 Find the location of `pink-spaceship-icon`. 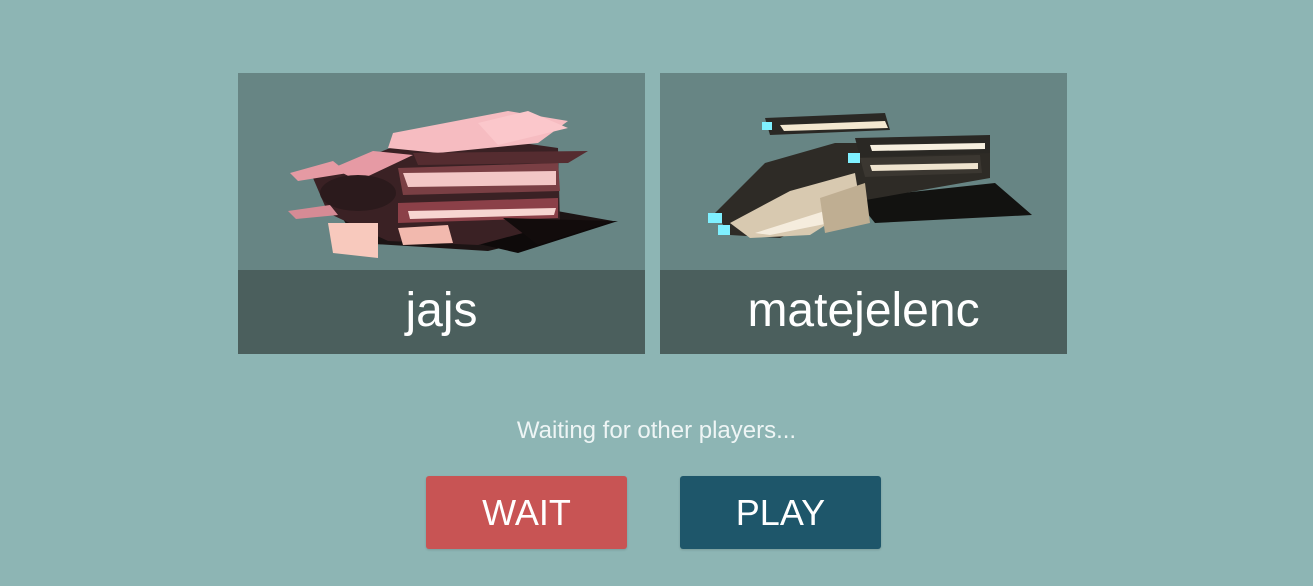

pink-spaceship-icon is located at coordinates (453, 184).